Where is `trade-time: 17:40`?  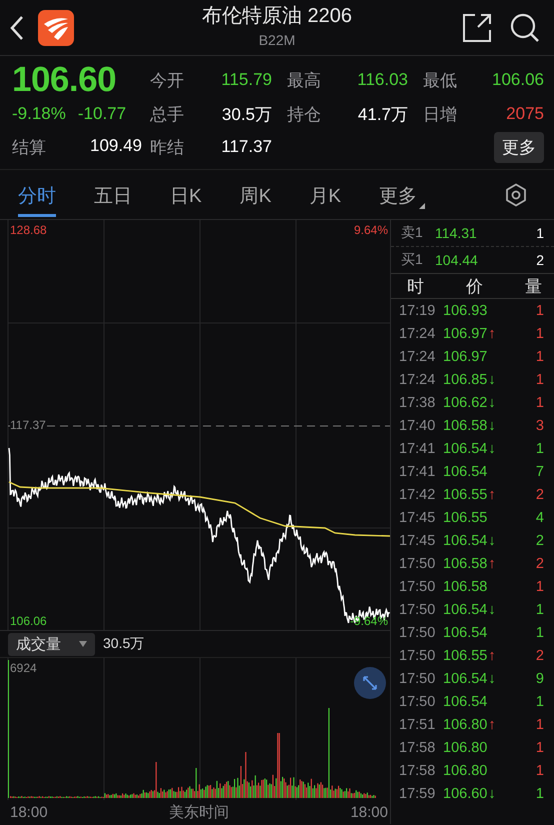
trade-time: 17:40 is located at coordinates (417, 426).